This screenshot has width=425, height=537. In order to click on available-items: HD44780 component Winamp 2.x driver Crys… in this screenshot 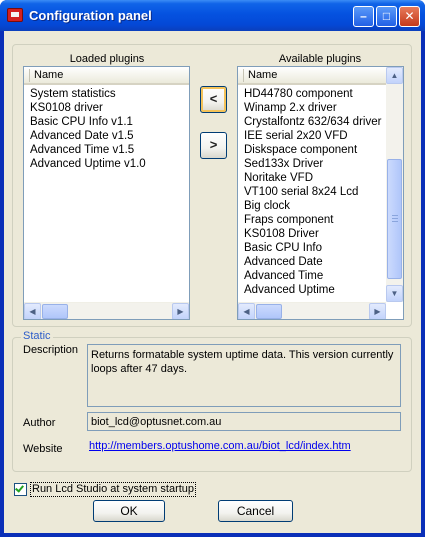, I will do `click(313, 192)`.